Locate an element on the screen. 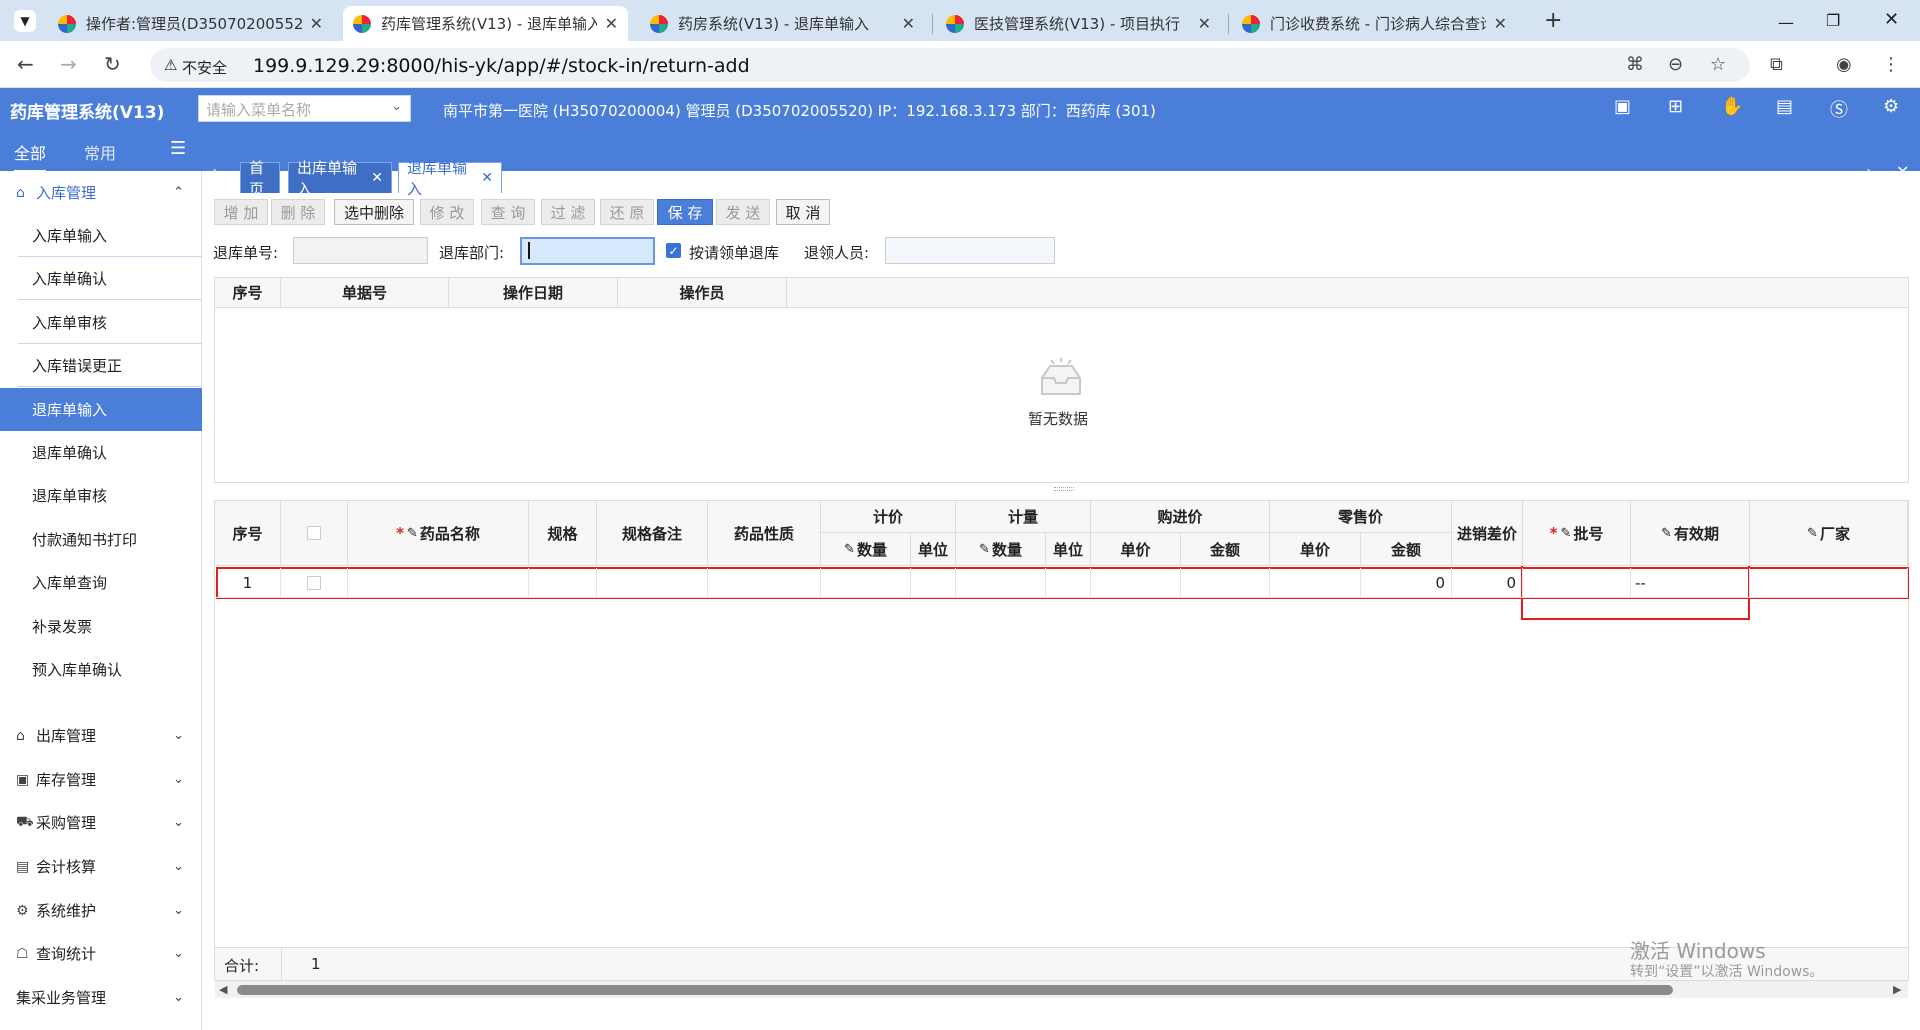  person-input is located at coordinates (970, 250).